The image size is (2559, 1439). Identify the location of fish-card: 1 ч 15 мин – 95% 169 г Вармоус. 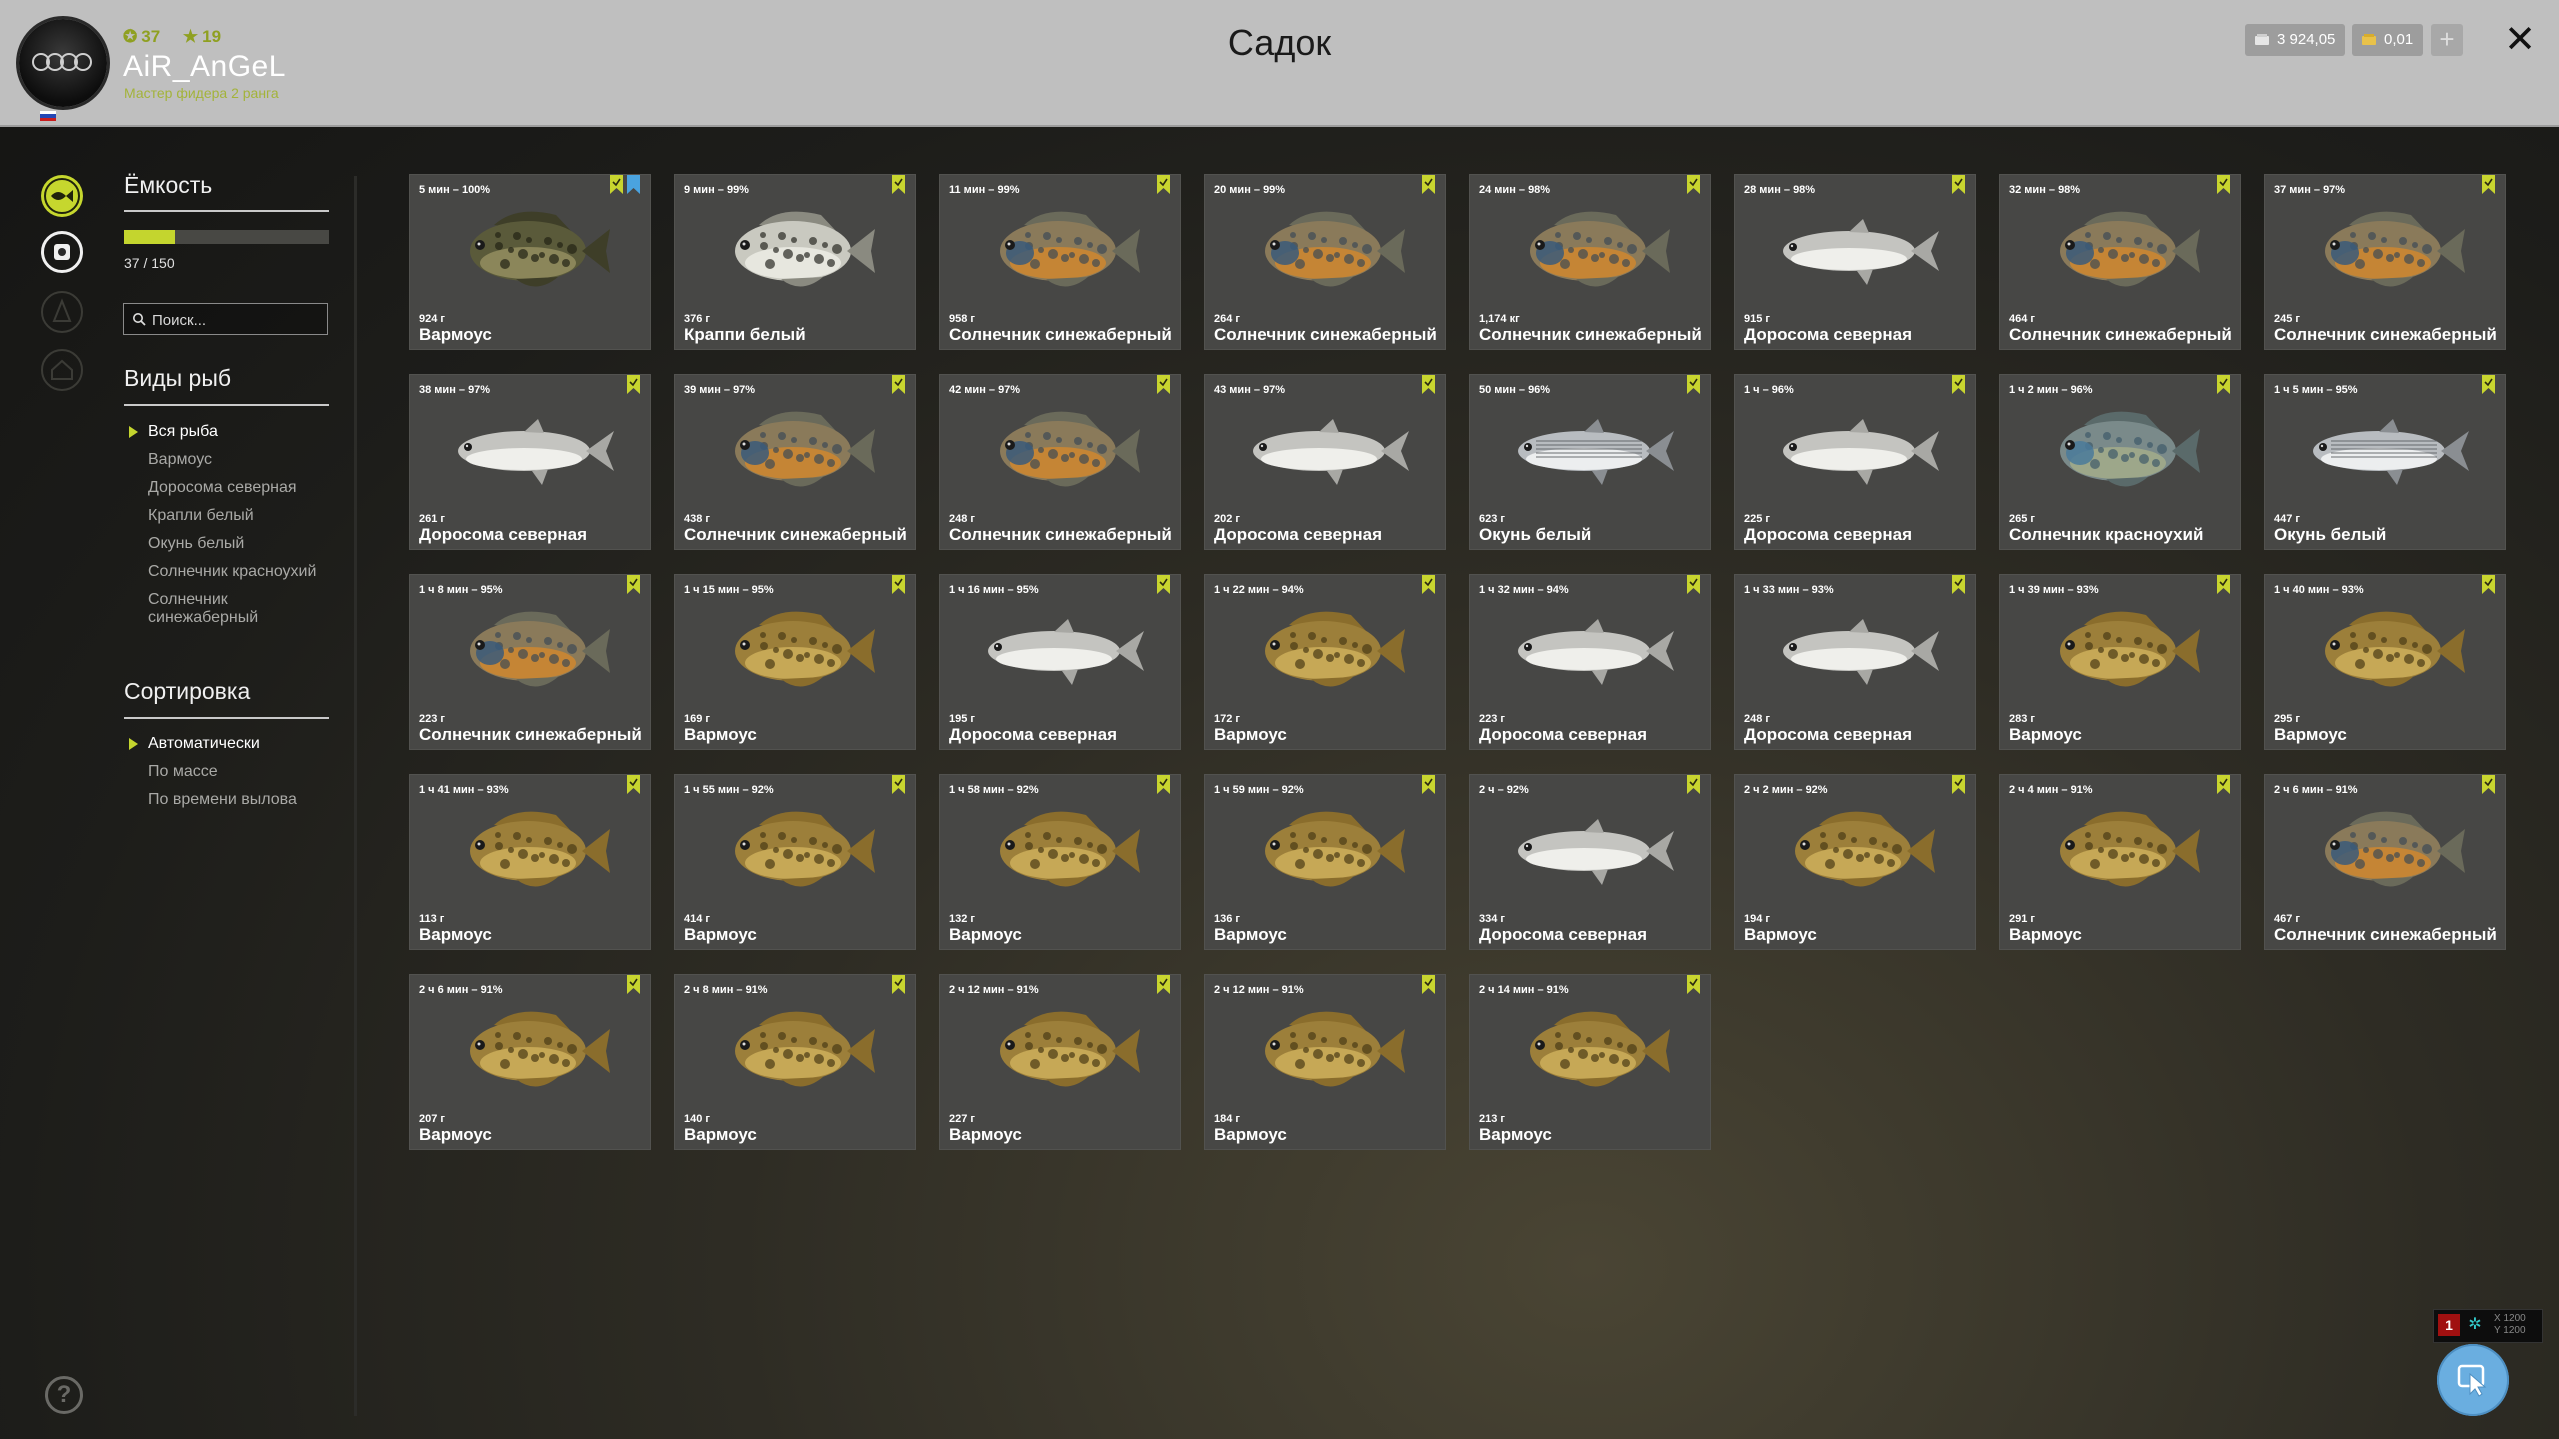
(795, 662).